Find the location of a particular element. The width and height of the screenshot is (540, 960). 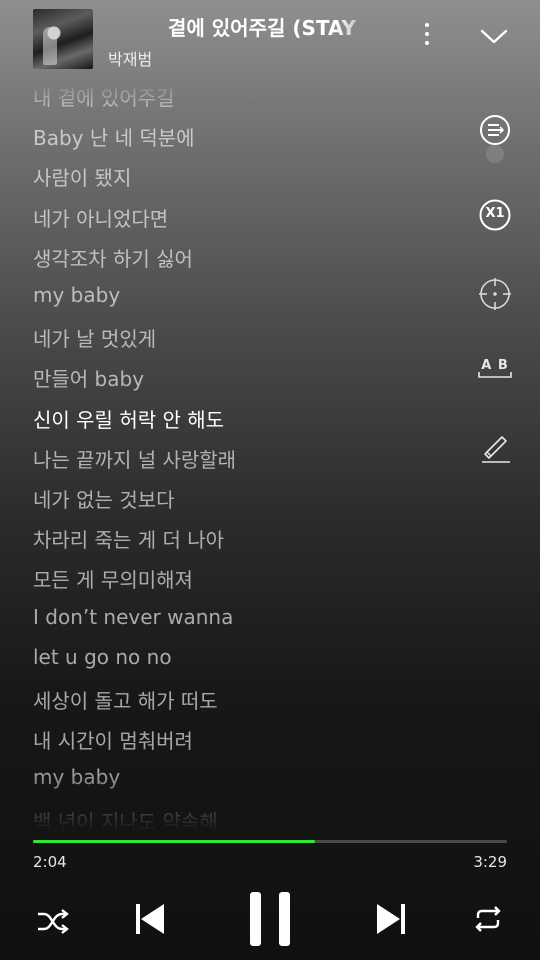

pen-icon is located at coordinates (495, 447).